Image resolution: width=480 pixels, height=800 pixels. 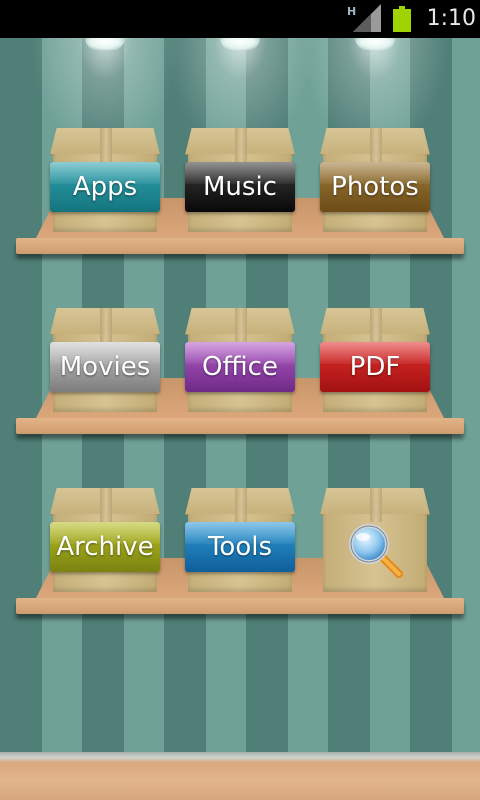 I want to click on search-box-button, so click(x=375, y=540).